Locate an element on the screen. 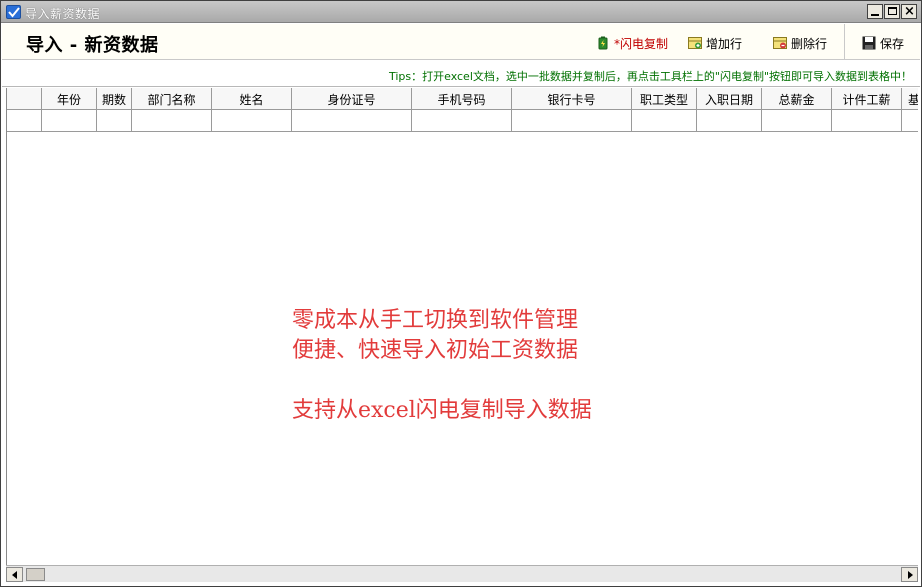 The height and width of the screenshot is (587, 922). close-icon: × is located at coordinates (909, 11).